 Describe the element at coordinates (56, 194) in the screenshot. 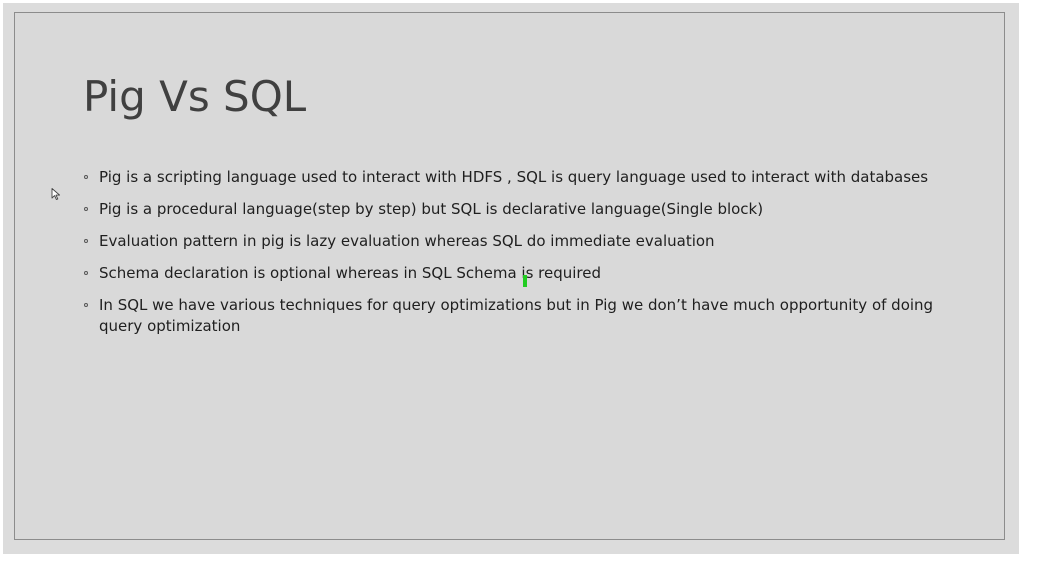

I see `mouse-pointer-icon` at that location.